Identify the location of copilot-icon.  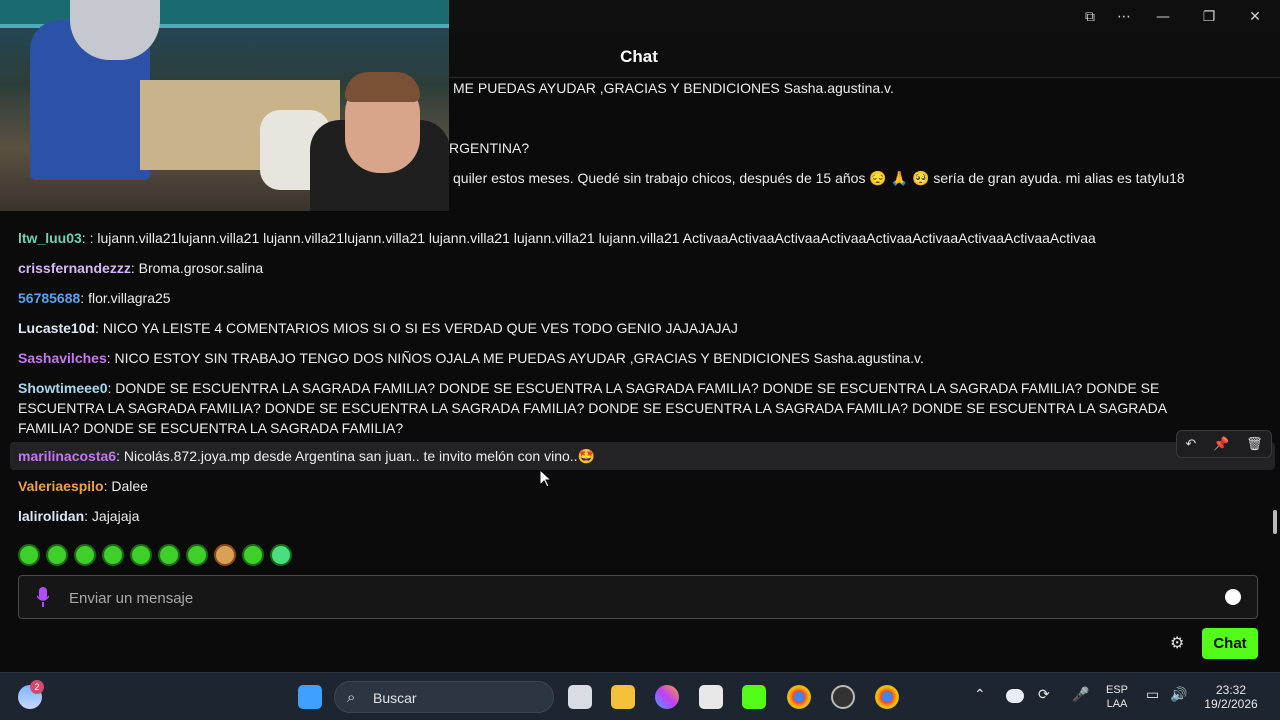
(667, 697).